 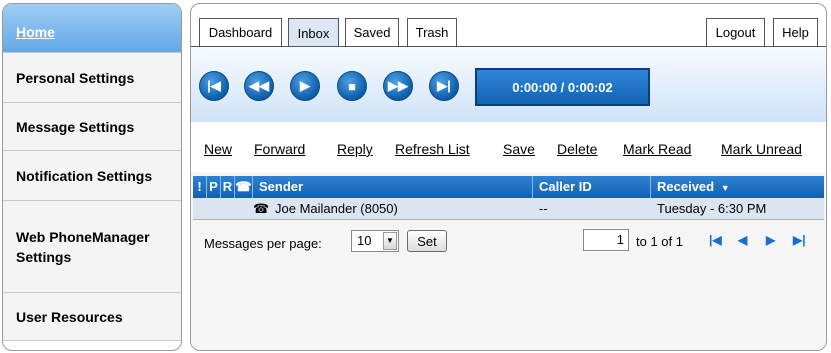 I want to click on rewind-icon: ◀◀, so click(x=259, y=85).